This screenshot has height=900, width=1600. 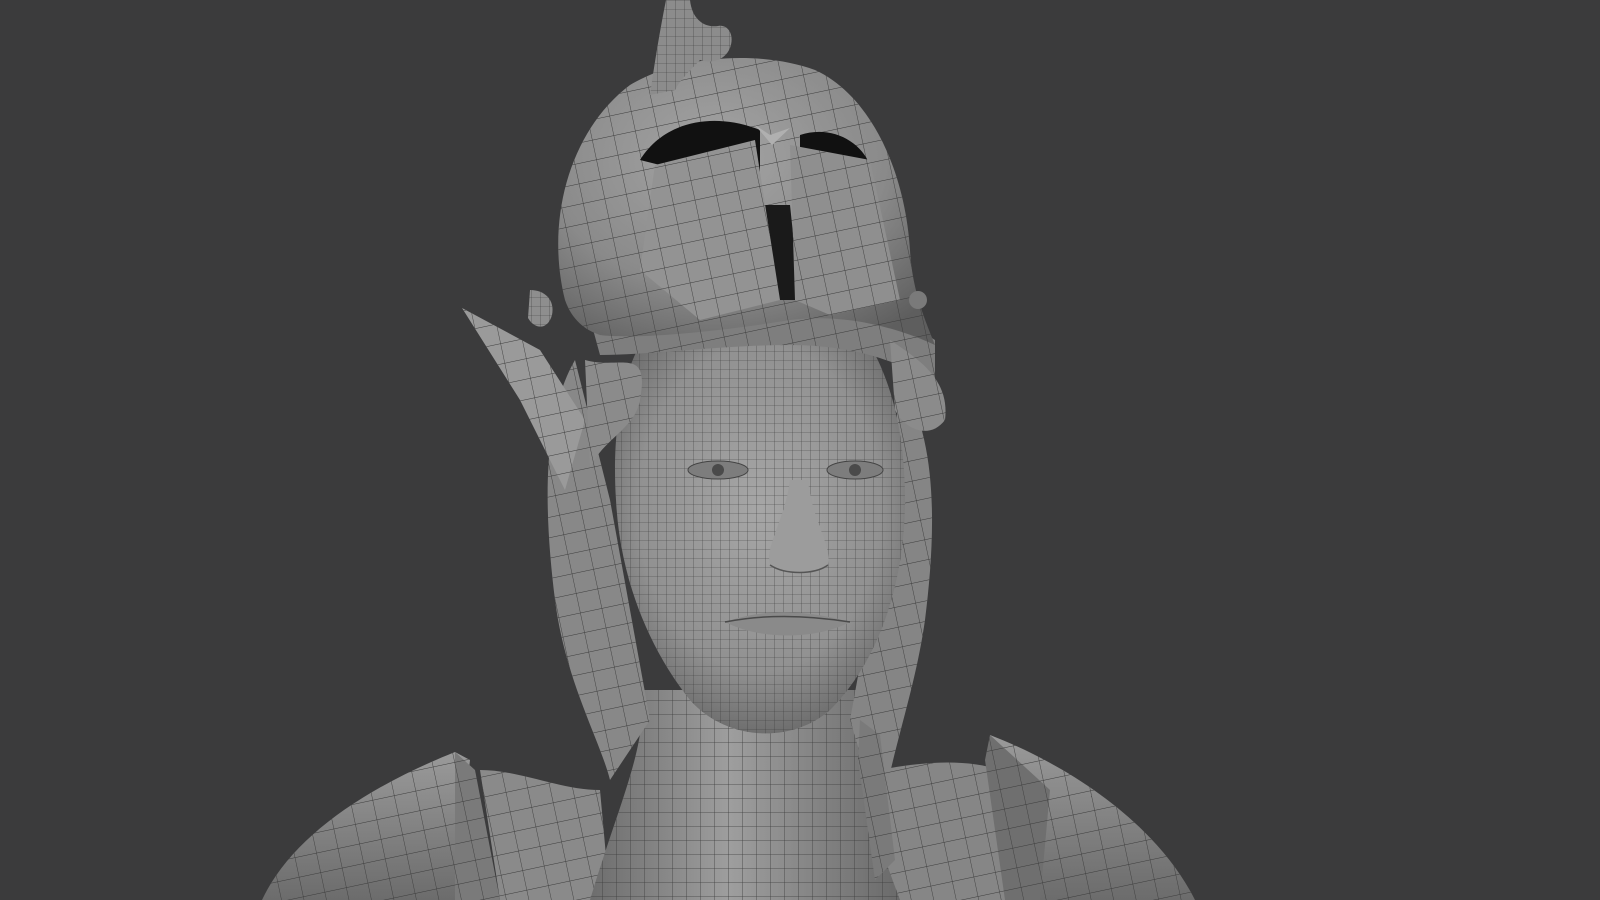 I want to click on helmet-dome, so click(x=746, y=201).